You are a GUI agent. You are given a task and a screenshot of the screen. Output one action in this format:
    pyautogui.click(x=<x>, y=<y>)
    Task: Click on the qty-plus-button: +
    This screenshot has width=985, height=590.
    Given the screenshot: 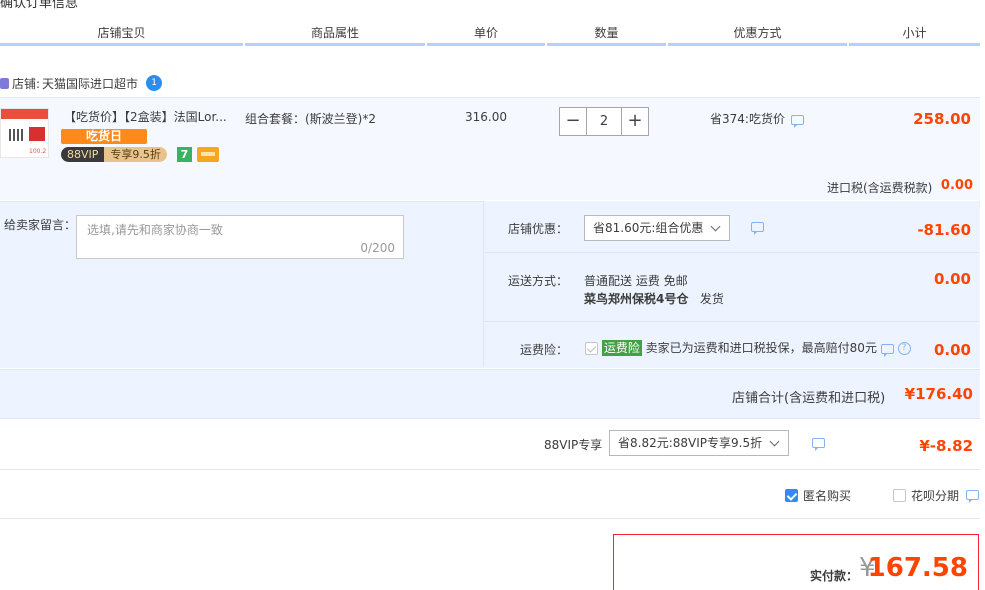 What is the action you would take?
    pyautogui.click(x=635, y=121)
    